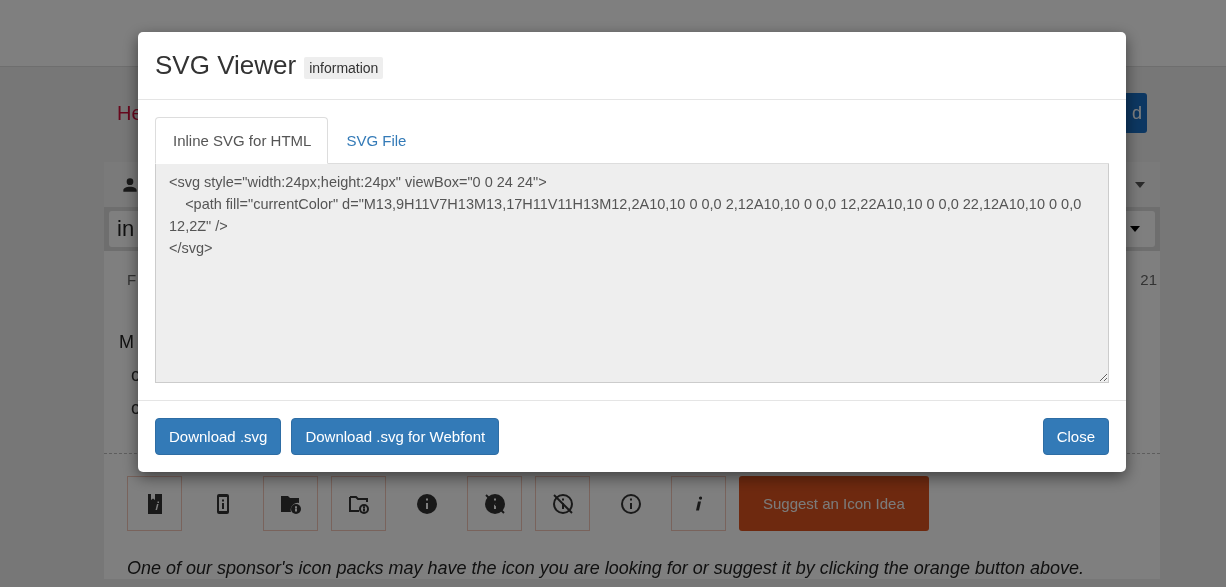  I want to click on meta-text: F, so click(132, 279).